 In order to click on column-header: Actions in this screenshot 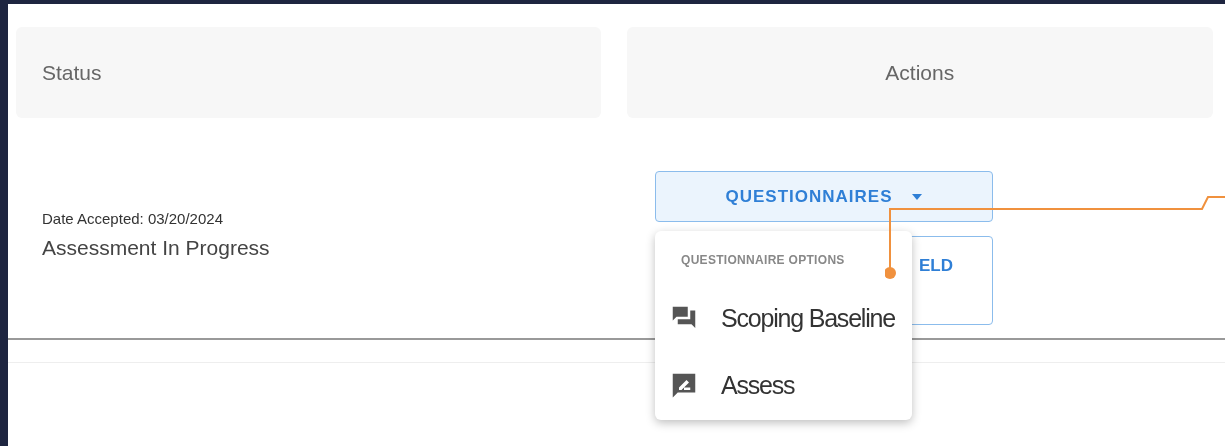, I will do `click(919, 72)`.